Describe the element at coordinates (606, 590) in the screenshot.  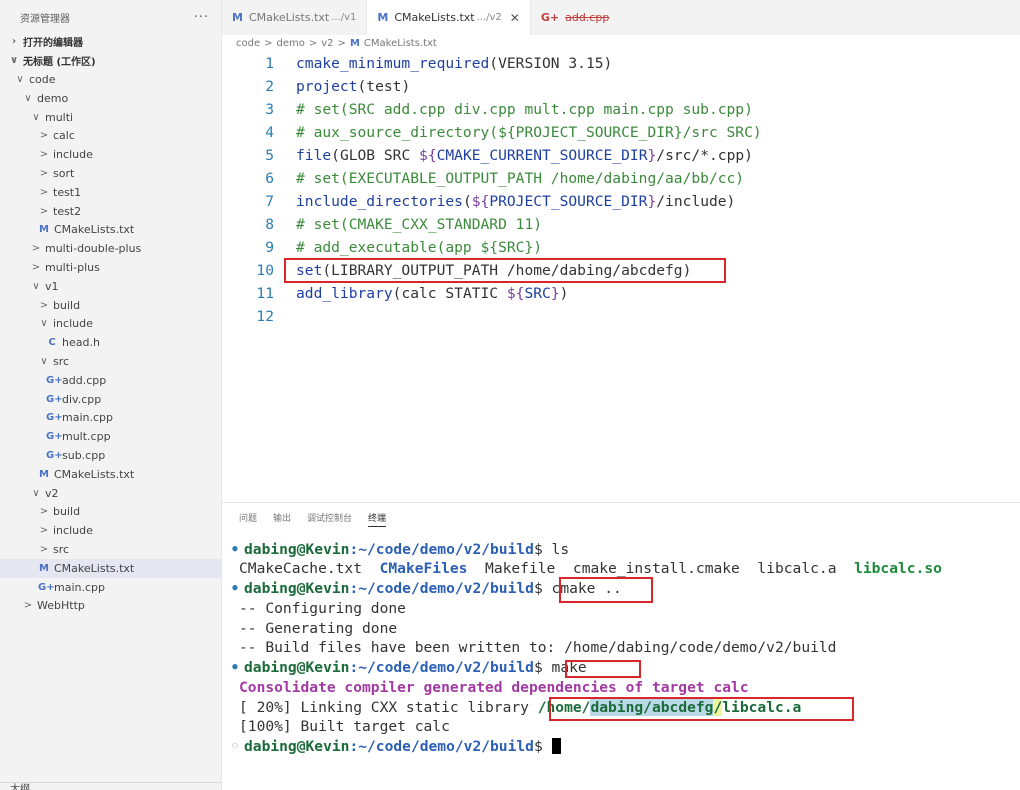
I see `highlight-box-cmake` at that location.